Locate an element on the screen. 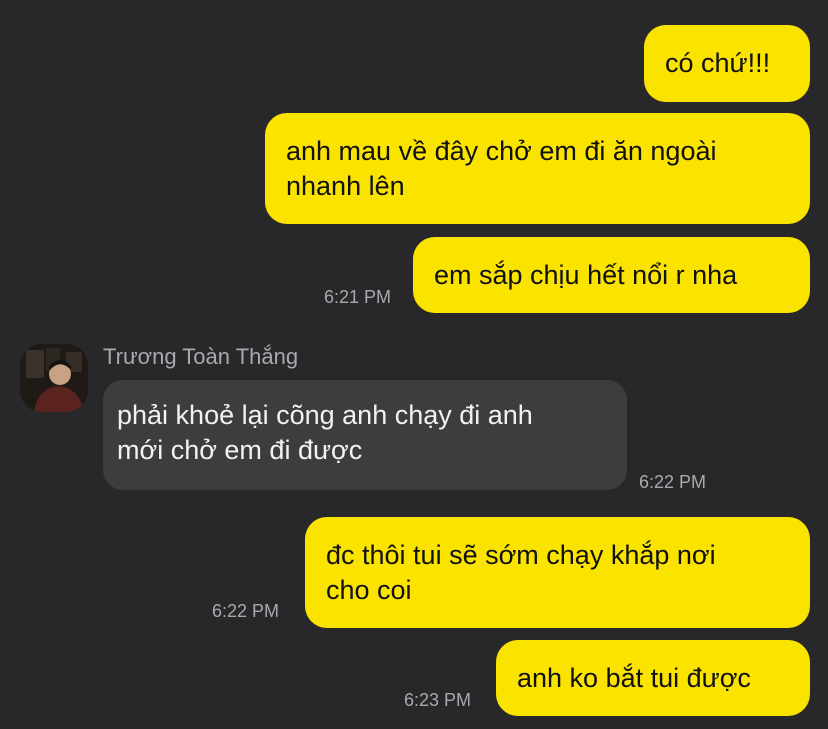 The height and width of the screenshot is (729, 828). message-timestamp: 6:21 PM is located at coordinates (358, 297).